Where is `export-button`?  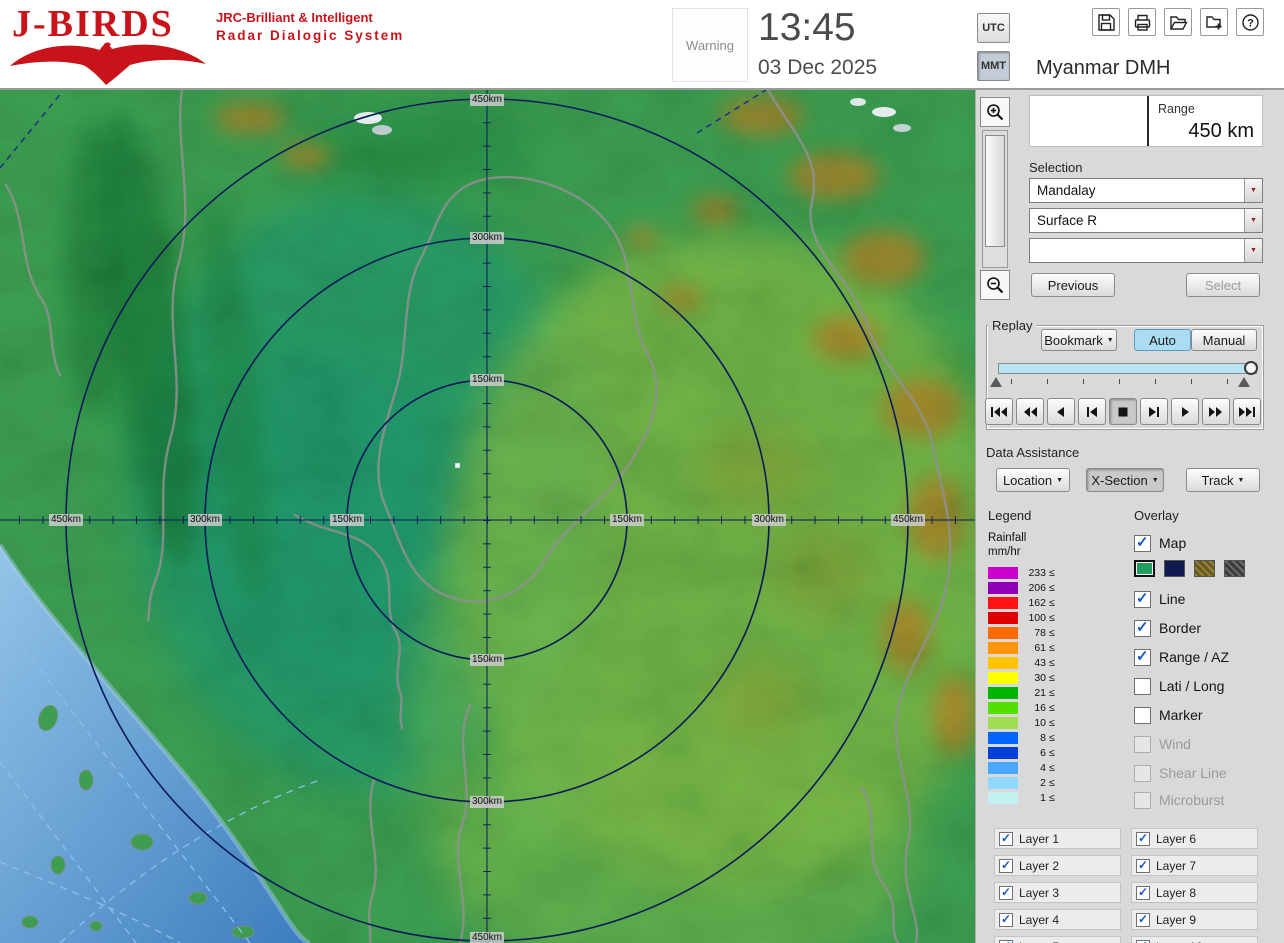
export-button is located at coordinates (1214, 22).